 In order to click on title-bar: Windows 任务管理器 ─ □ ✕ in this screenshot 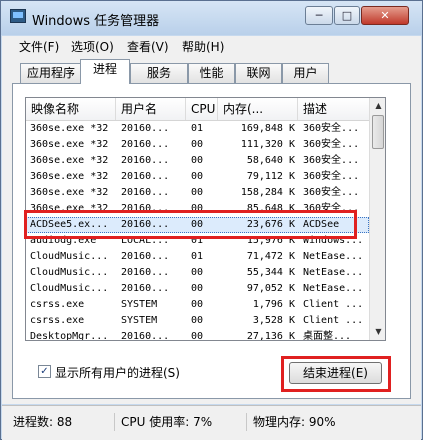, I will do `click(211, 18)`.